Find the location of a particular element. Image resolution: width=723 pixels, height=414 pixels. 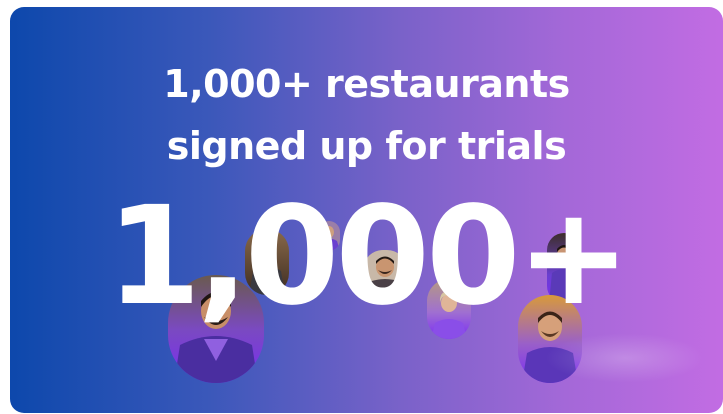

decorative-glow is located at coordinates (625, 358).